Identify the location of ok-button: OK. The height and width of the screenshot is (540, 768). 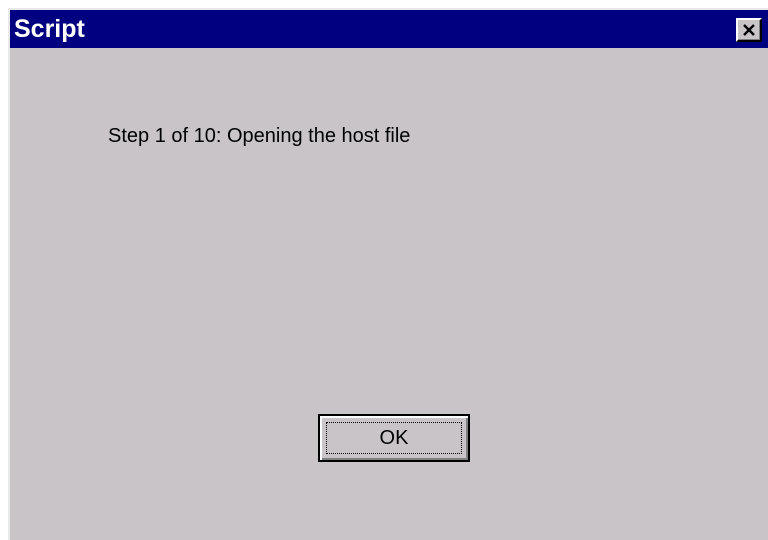
(394, 438).